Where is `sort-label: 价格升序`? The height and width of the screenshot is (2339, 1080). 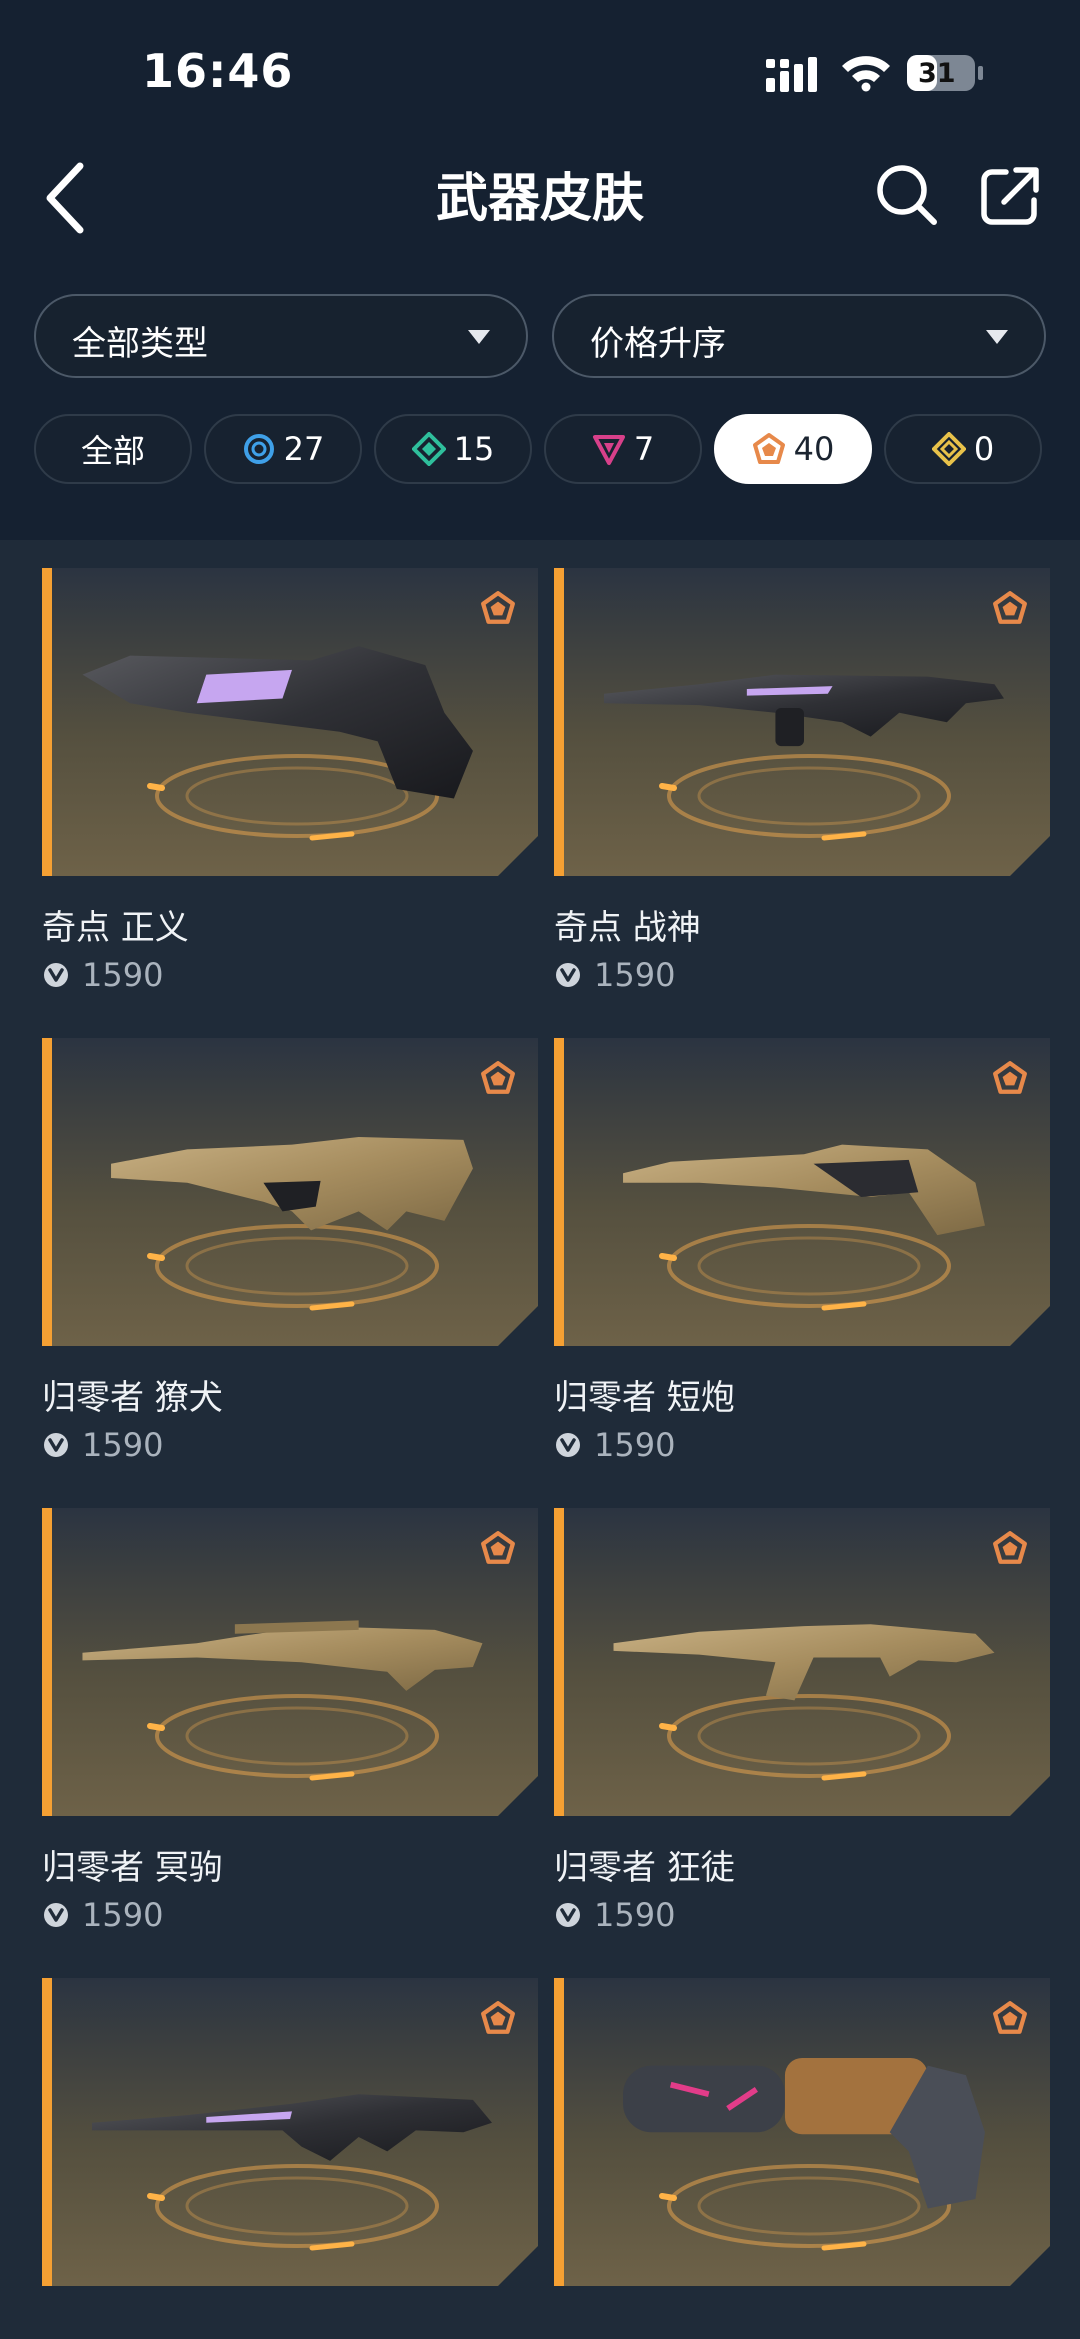 sort-label: 价格升序 is located at coordinates (658, 344).